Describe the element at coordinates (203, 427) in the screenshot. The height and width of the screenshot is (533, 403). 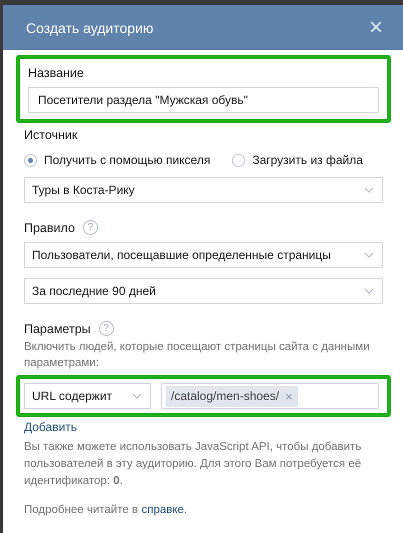
I see `add-link: Добавить` at that location.